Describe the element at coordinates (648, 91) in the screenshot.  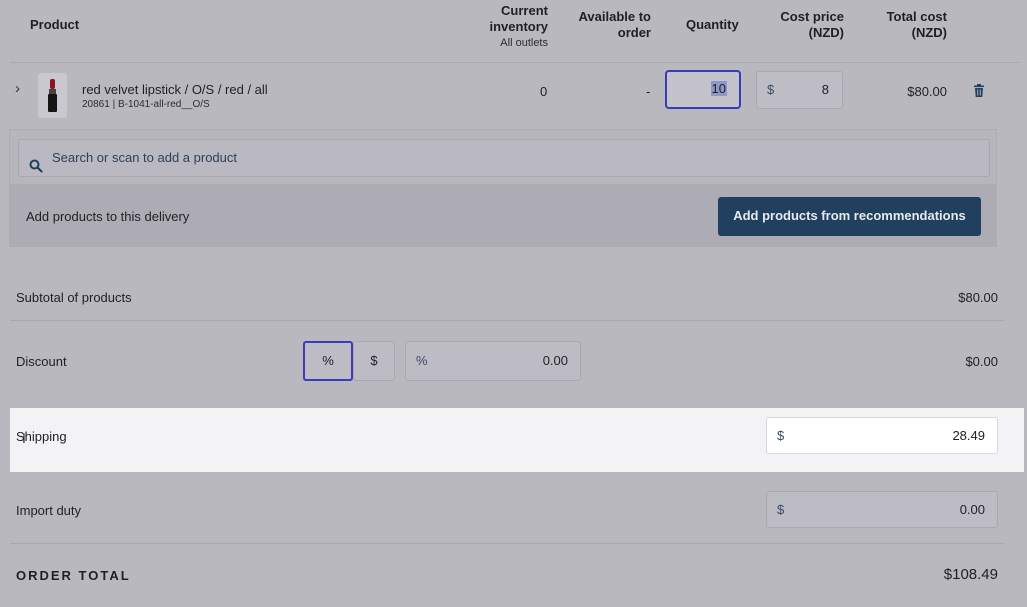
I see `available-to-order-value: -` at that location.